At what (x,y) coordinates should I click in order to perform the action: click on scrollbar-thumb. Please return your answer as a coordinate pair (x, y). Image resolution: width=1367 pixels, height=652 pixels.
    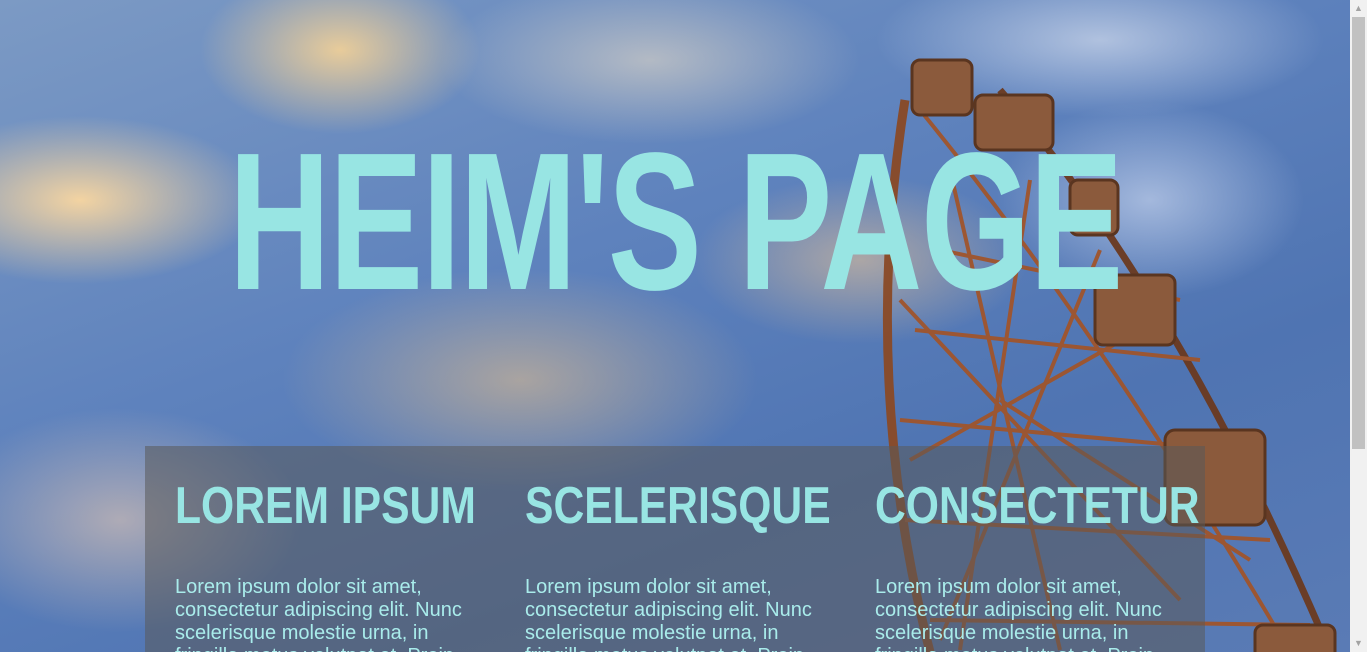
    Looking at the image, I should click on (1358, 233).